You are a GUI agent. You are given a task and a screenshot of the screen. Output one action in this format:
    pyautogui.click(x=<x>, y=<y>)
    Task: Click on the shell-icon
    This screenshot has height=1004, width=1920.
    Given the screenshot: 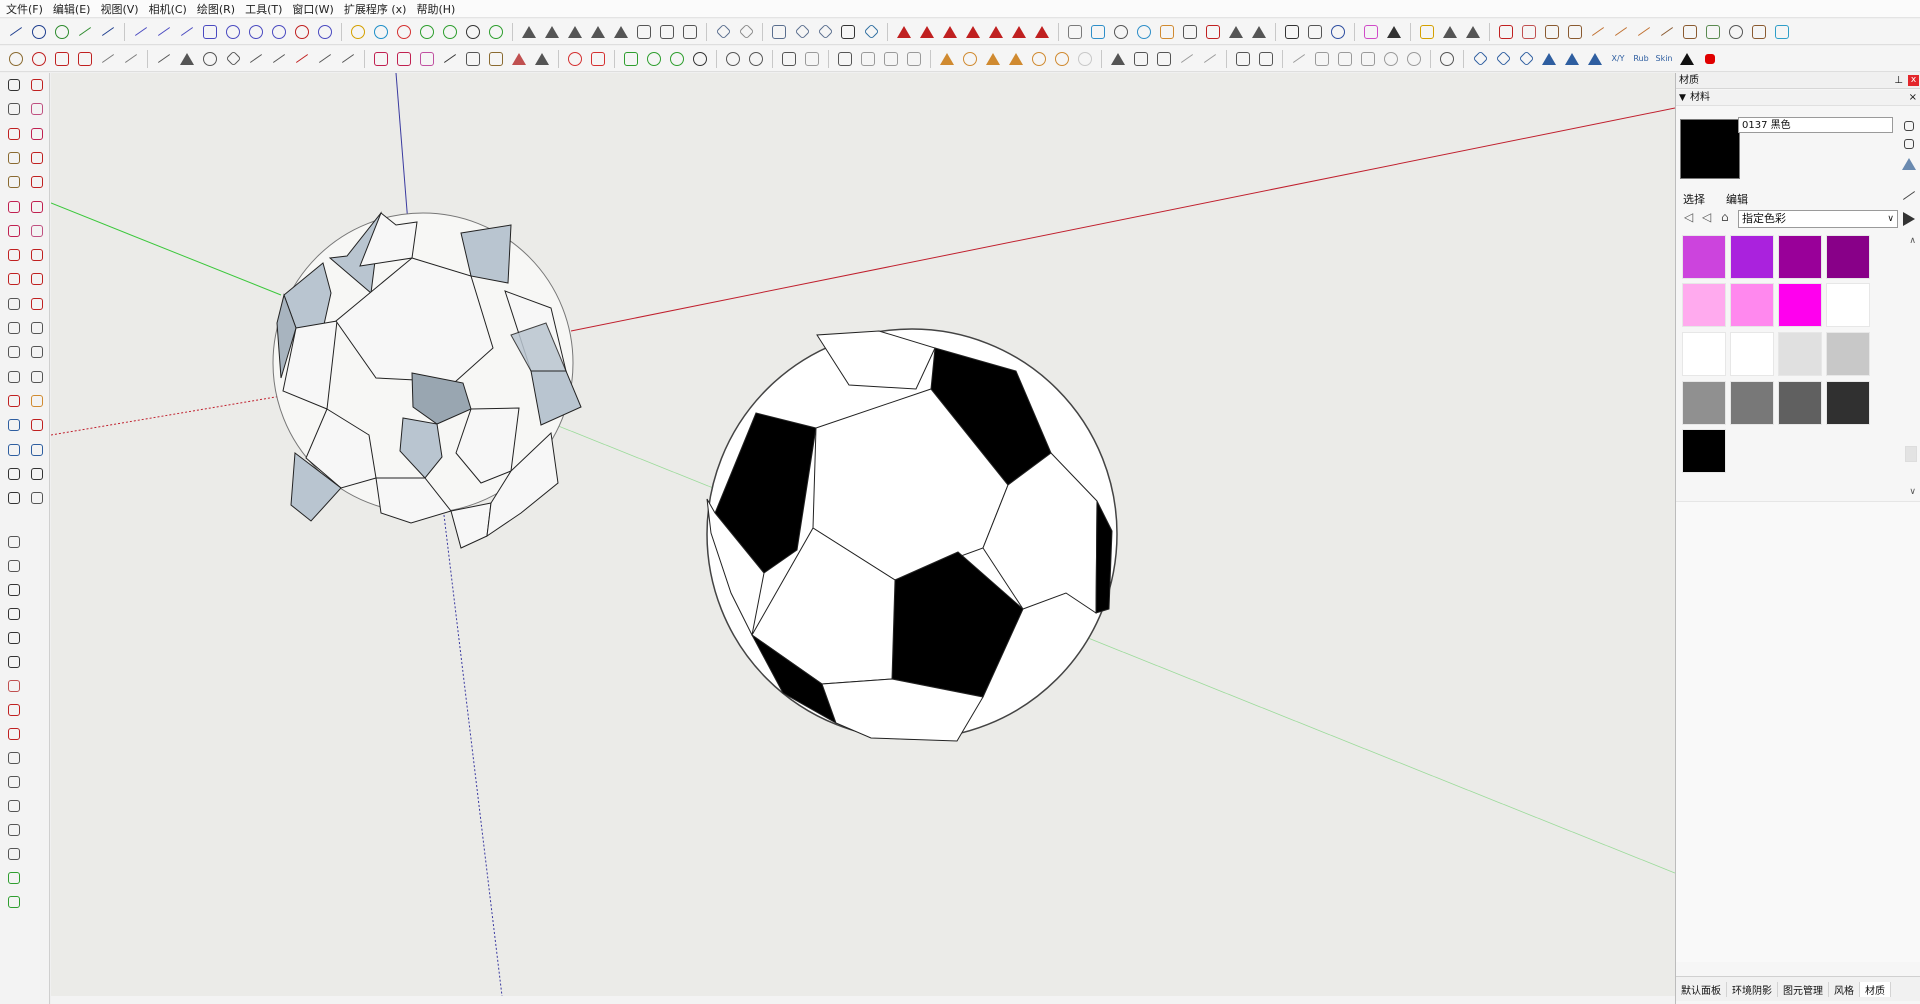 What is the action you would take?
    pyautogui.click(x=552, y=32)
    